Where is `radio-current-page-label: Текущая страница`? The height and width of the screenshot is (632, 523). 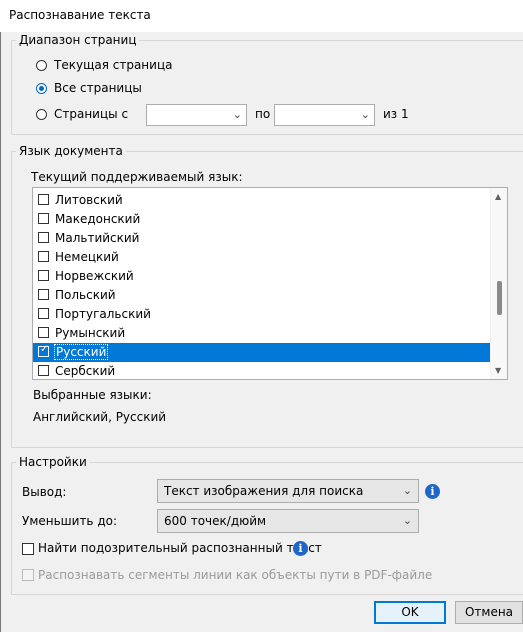
radio-current-page-label: Текущая страница is located at coordinates (113, 65).